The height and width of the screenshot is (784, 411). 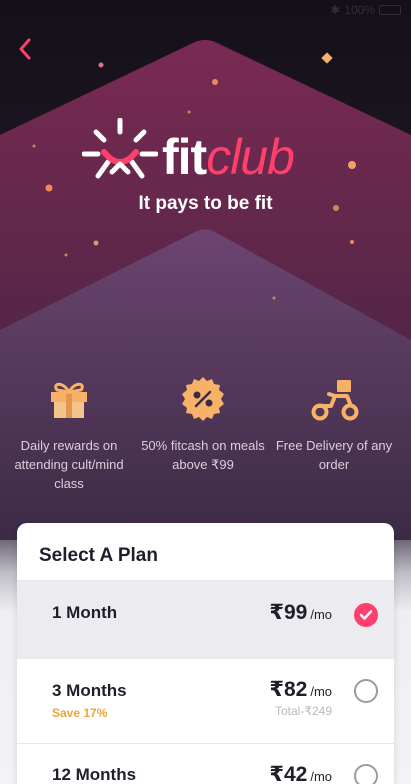 I want to click on scooter-icon, so click(x=335, y=400).